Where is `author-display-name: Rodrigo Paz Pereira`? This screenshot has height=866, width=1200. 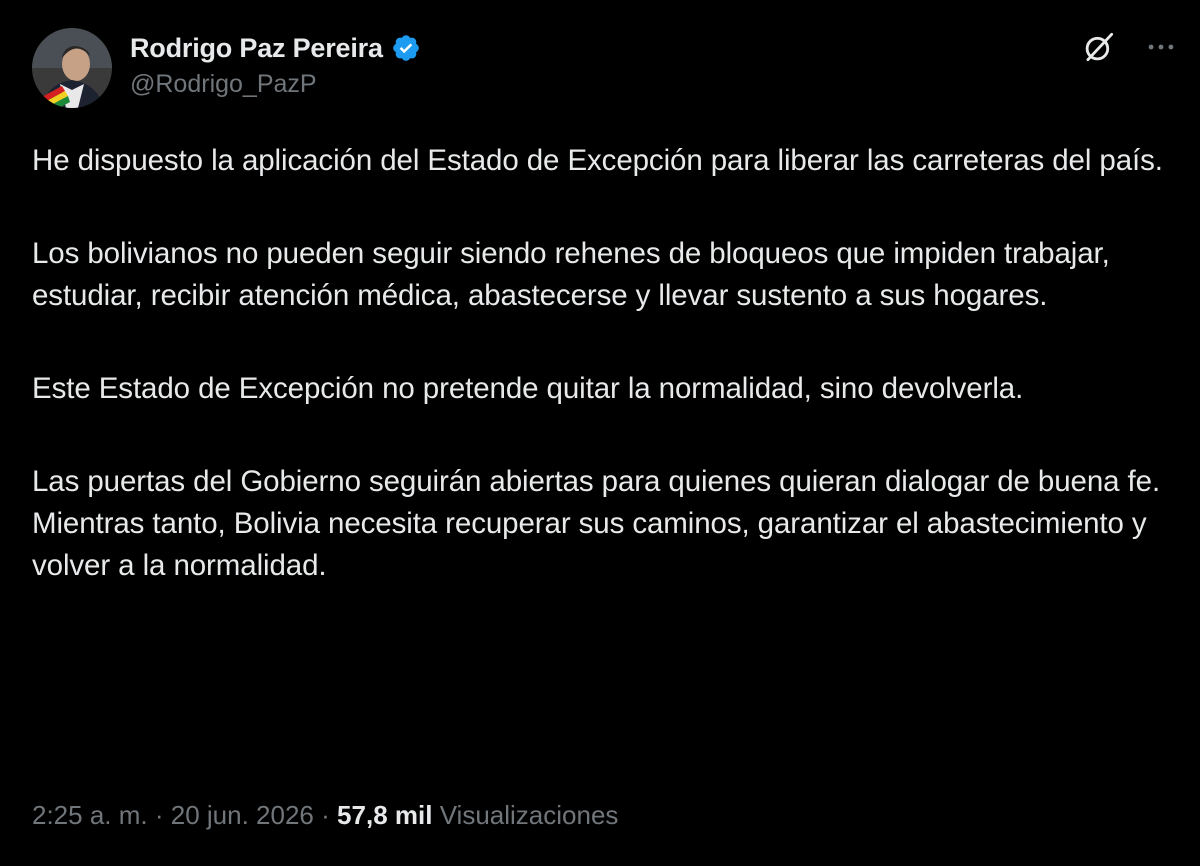 author-display-name: Rodrigo Paz Pereira is located at coordinates (256, 48).